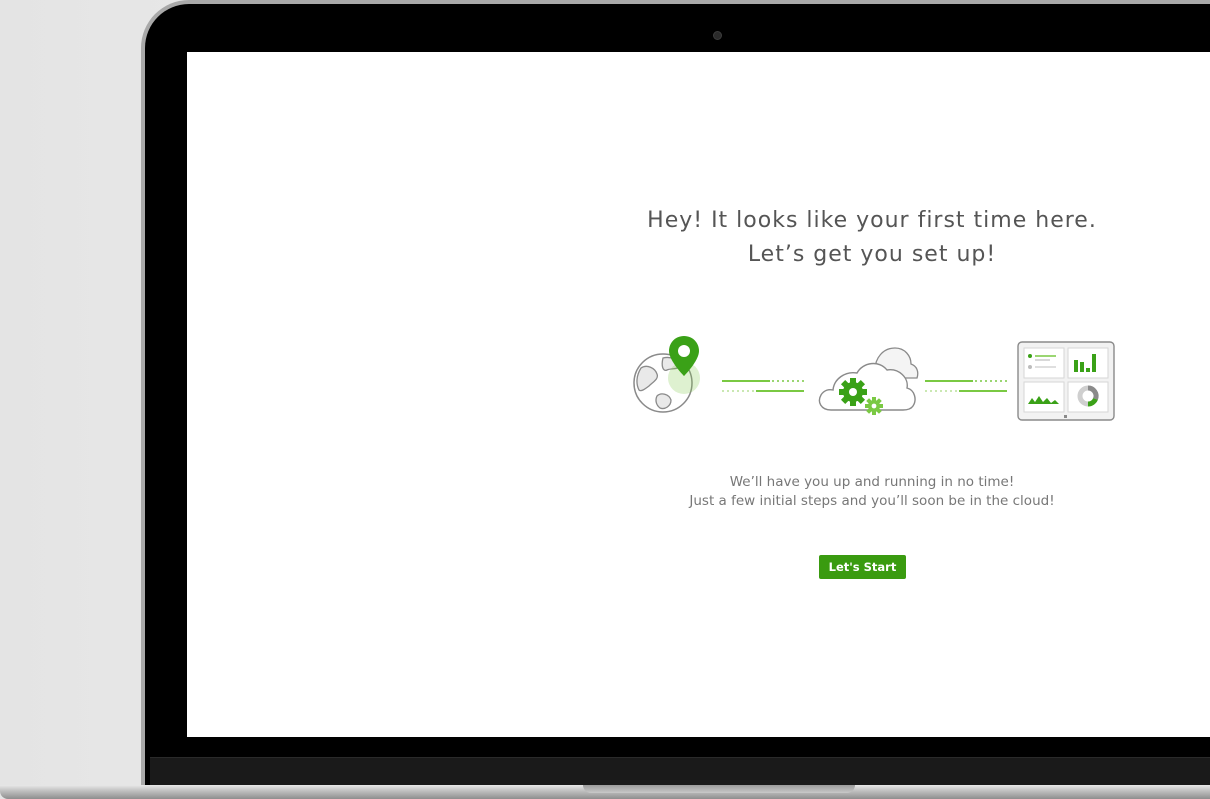 The image size is (1210, 799). I want to click on webcam, so click(717, 35).